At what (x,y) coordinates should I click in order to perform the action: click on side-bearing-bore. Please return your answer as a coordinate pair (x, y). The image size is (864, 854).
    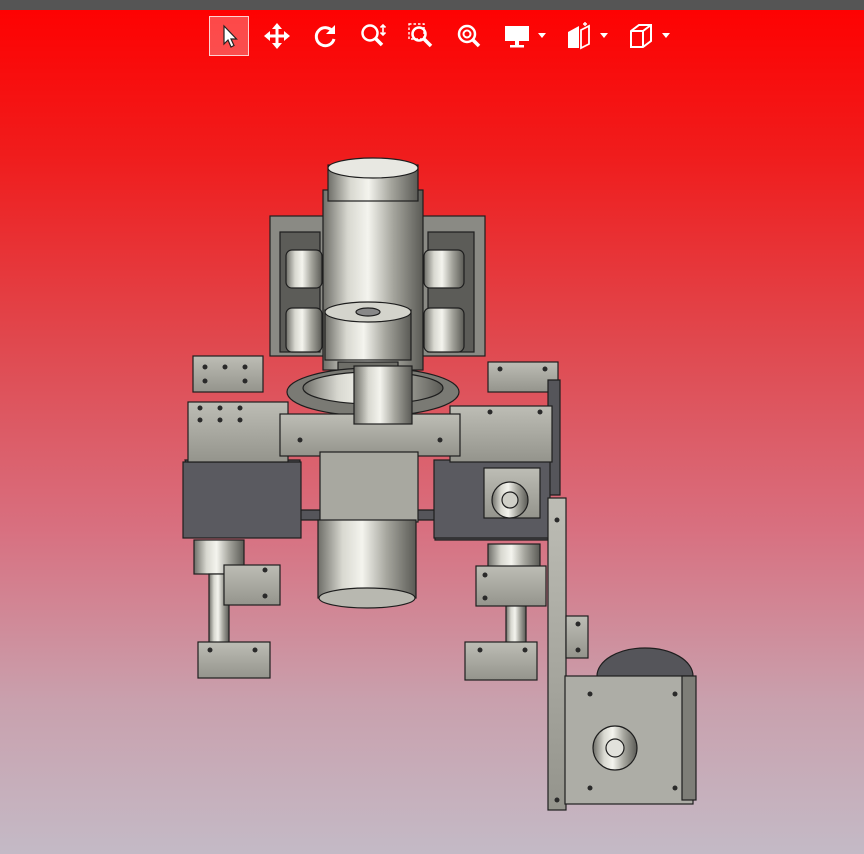
    Looking at the image, I should click on (510, 500).